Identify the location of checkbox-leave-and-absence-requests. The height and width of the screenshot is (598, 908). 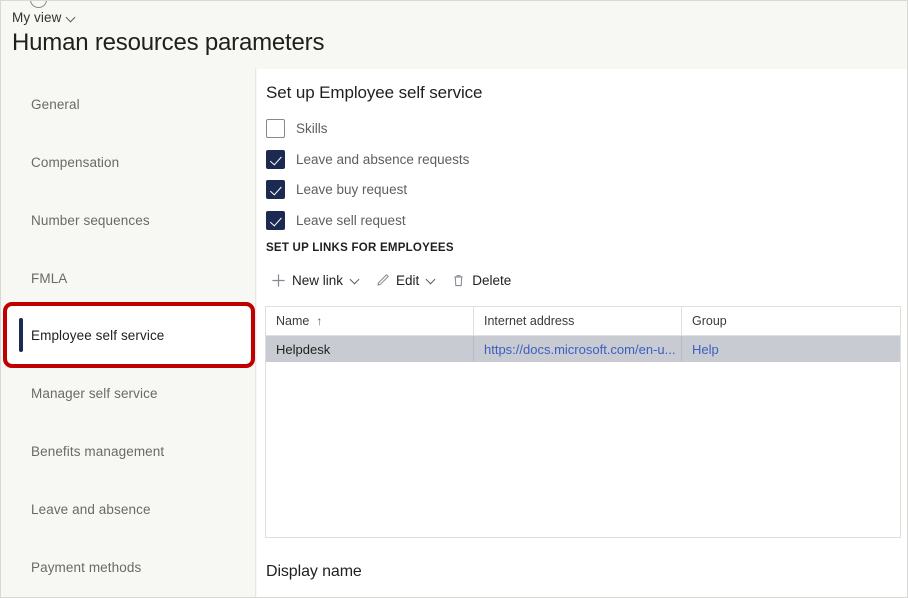
(275, 159).